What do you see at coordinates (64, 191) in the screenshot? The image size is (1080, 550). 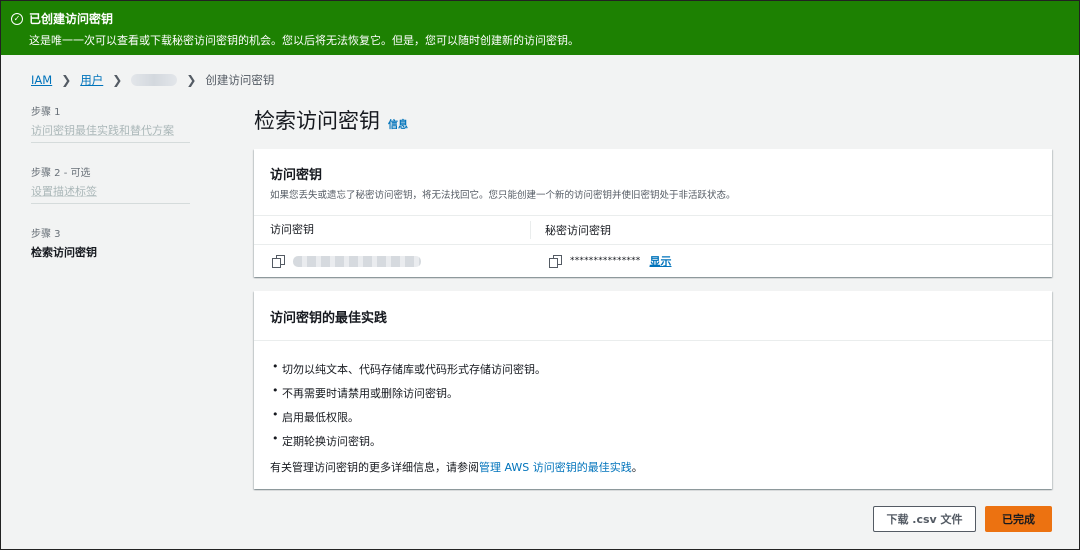 I see `step-label: 设置描述标签` at bounding box center [64, 191].